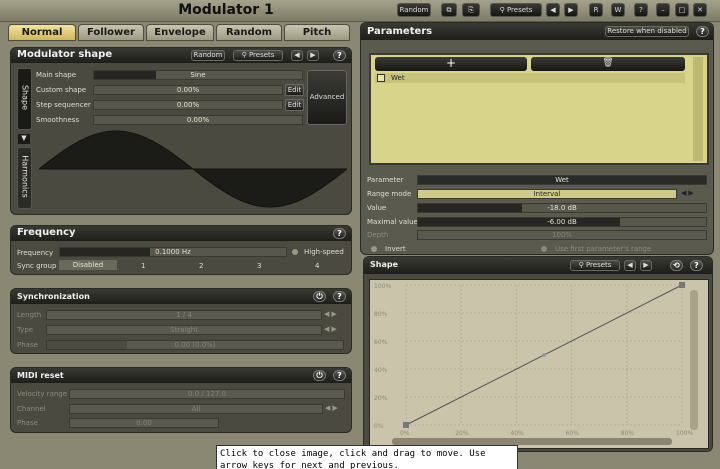  Describe the element at coordinates (553, 10) in the screenshot. I see `prev-preset-button: ◀` at that location.